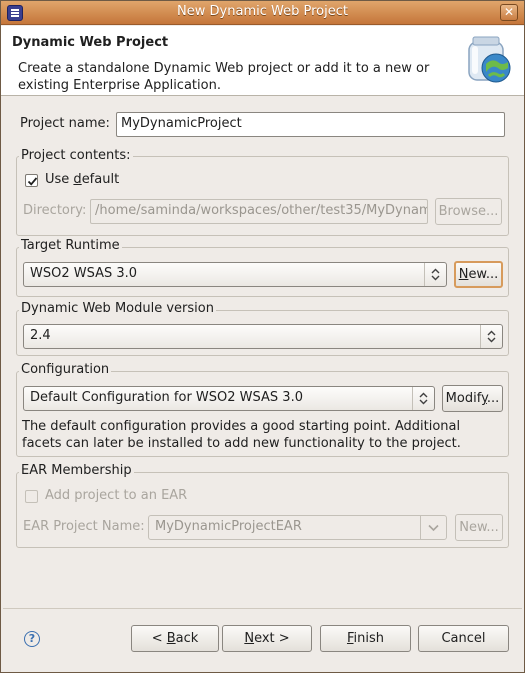 This screenshot has height=673, width=525. Describe the element at coordinates (433, 527) in the screenshot. I see `chevron-down-icon` at that location.